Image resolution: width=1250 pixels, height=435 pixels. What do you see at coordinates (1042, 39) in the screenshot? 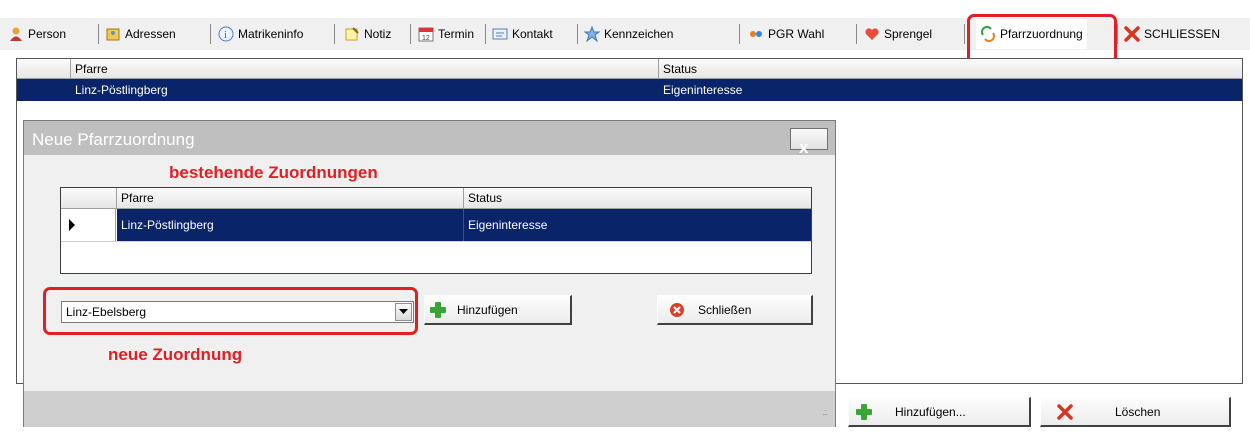
I see `highlight-selected-tab` at bounding box center [1042, 39].